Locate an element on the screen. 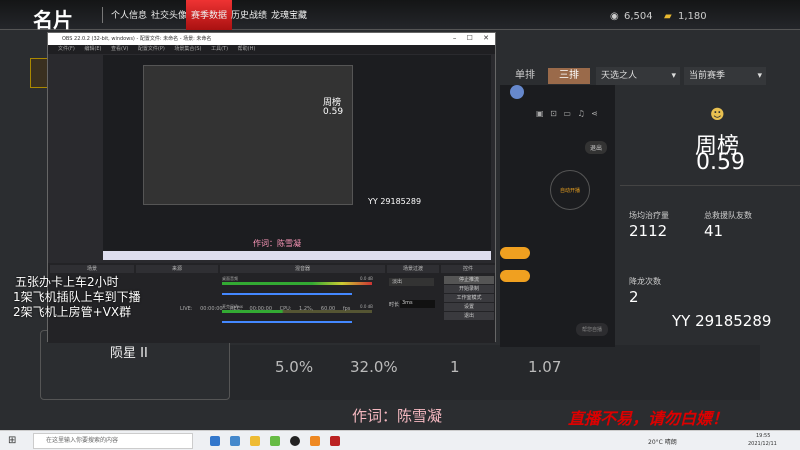 The height and width of the screenshot is (450, 800). mixer-header: 混音器 is located at coordinates (302, 269).